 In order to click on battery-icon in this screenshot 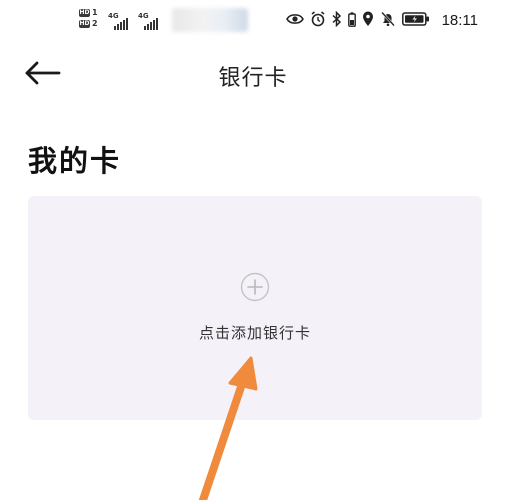, I will do `click(415, 19)`.